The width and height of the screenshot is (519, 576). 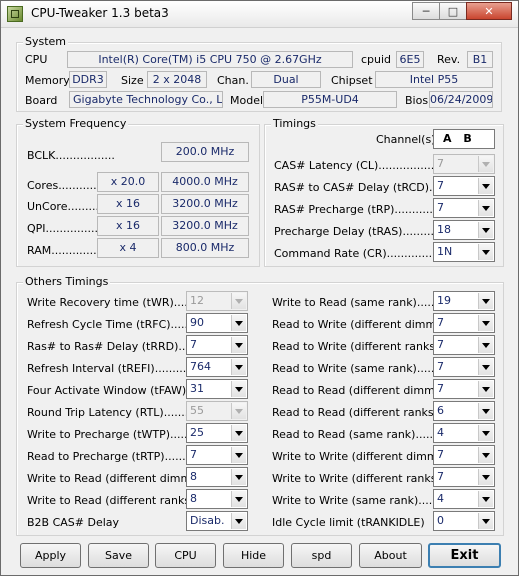 I want to click on spd-button: spd, so click(x=321, y=555).